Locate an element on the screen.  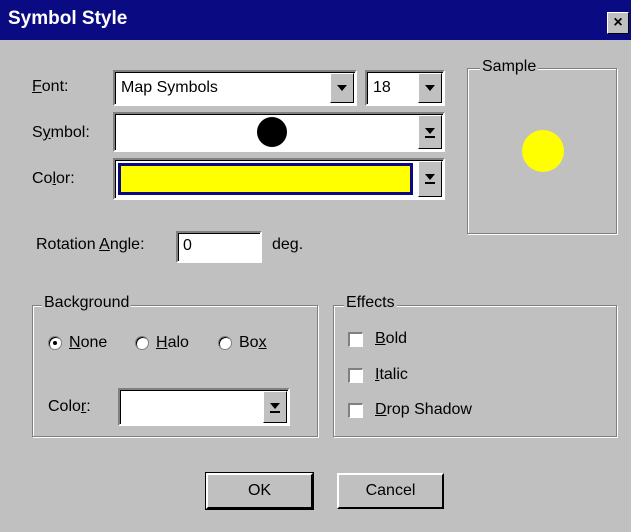
font-size-dropdown: 18 is located at coordinates (405, 88).